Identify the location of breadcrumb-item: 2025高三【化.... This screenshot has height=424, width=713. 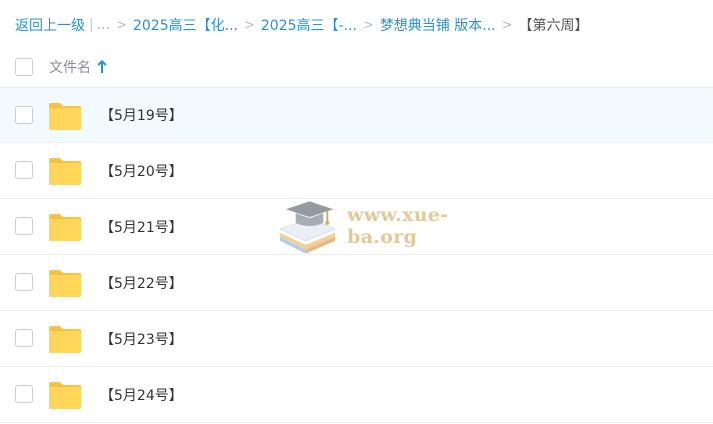
(185, 25).